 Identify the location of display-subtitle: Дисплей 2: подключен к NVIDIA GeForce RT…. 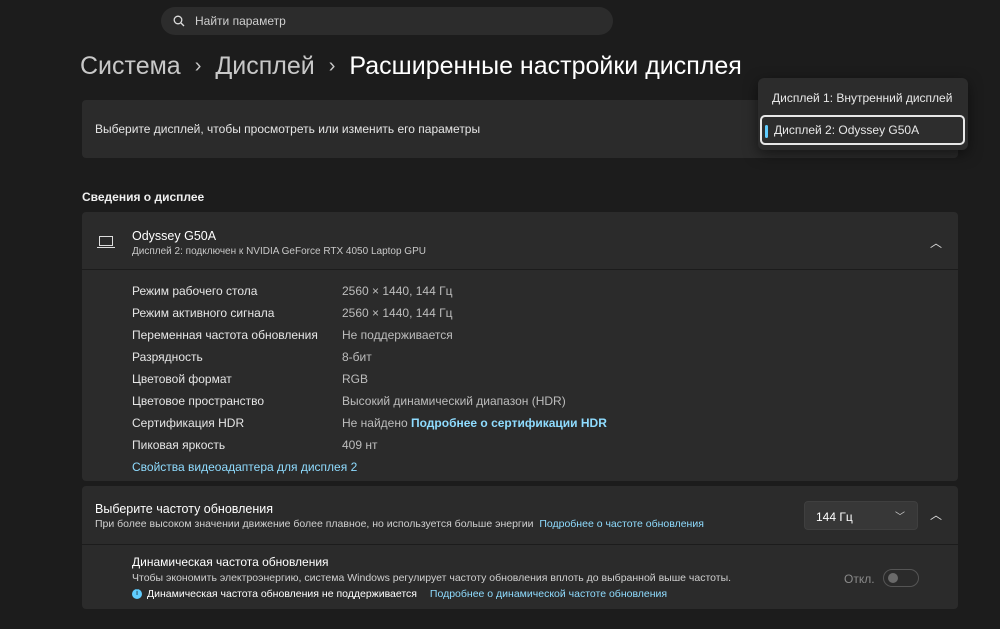
(279, 251).